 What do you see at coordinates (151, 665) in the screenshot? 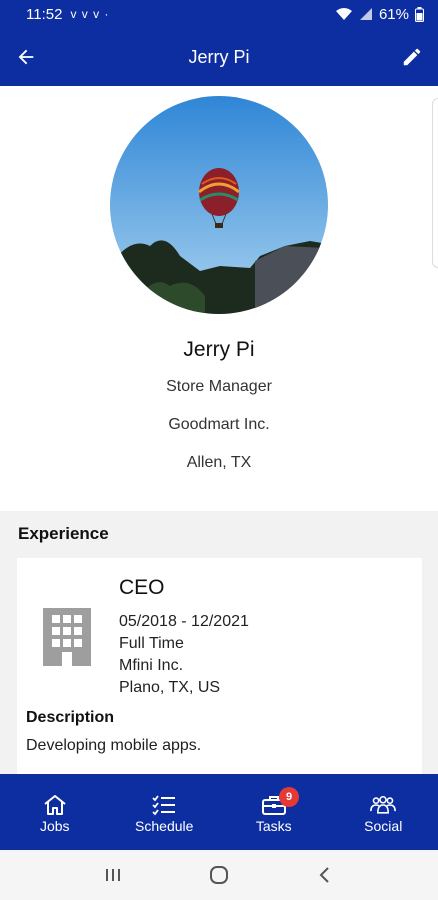
I see `experience-company: Mfini Inc.` at bounding box center [151, 665].